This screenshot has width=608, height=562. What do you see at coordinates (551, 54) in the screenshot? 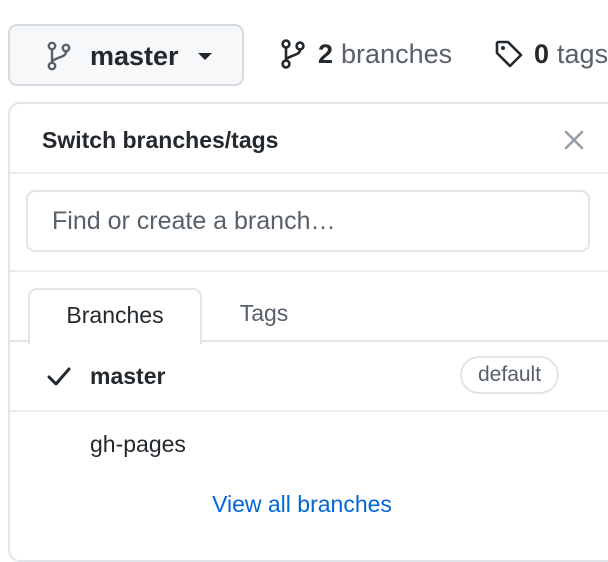
I see `tags-count-link: 0 tags` at bounding box center [551, 54].